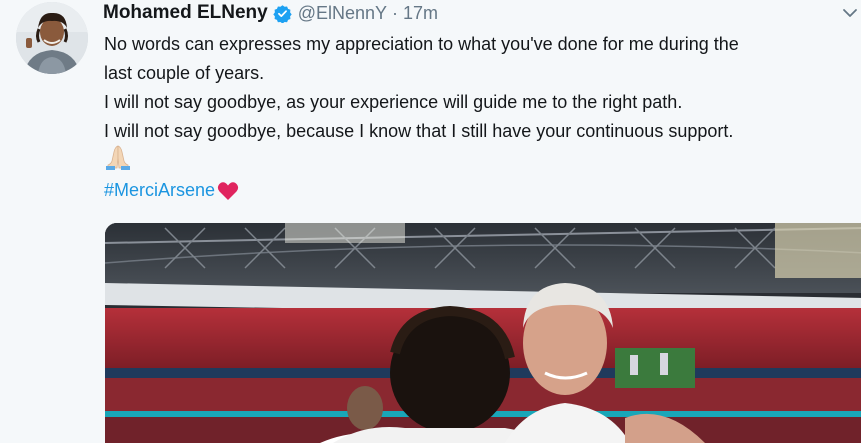  Describe the element at coordinates (159, 190) in the screenshot. I see `hashtag-link: #MerciArsene` at that location.